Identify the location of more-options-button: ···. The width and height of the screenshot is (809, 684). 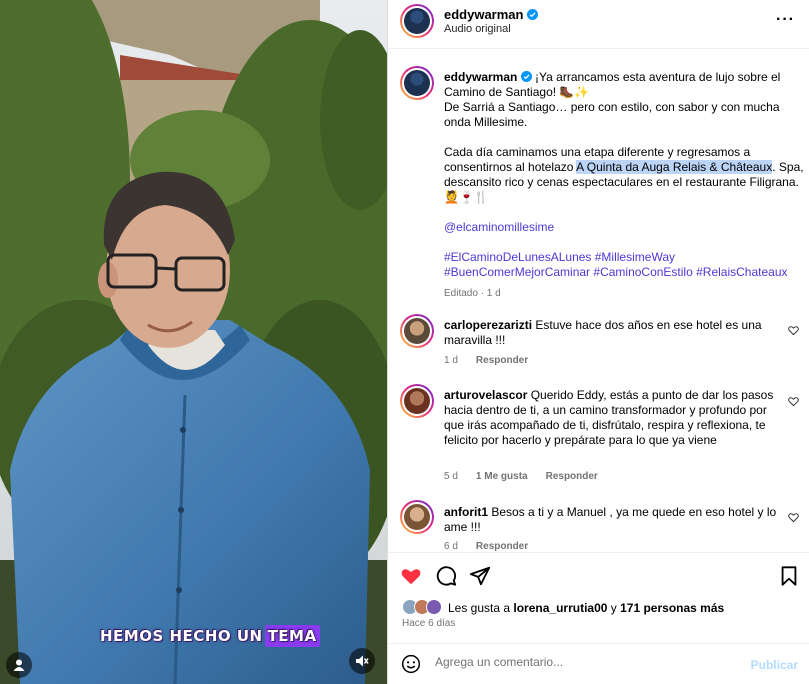
(785, 20).